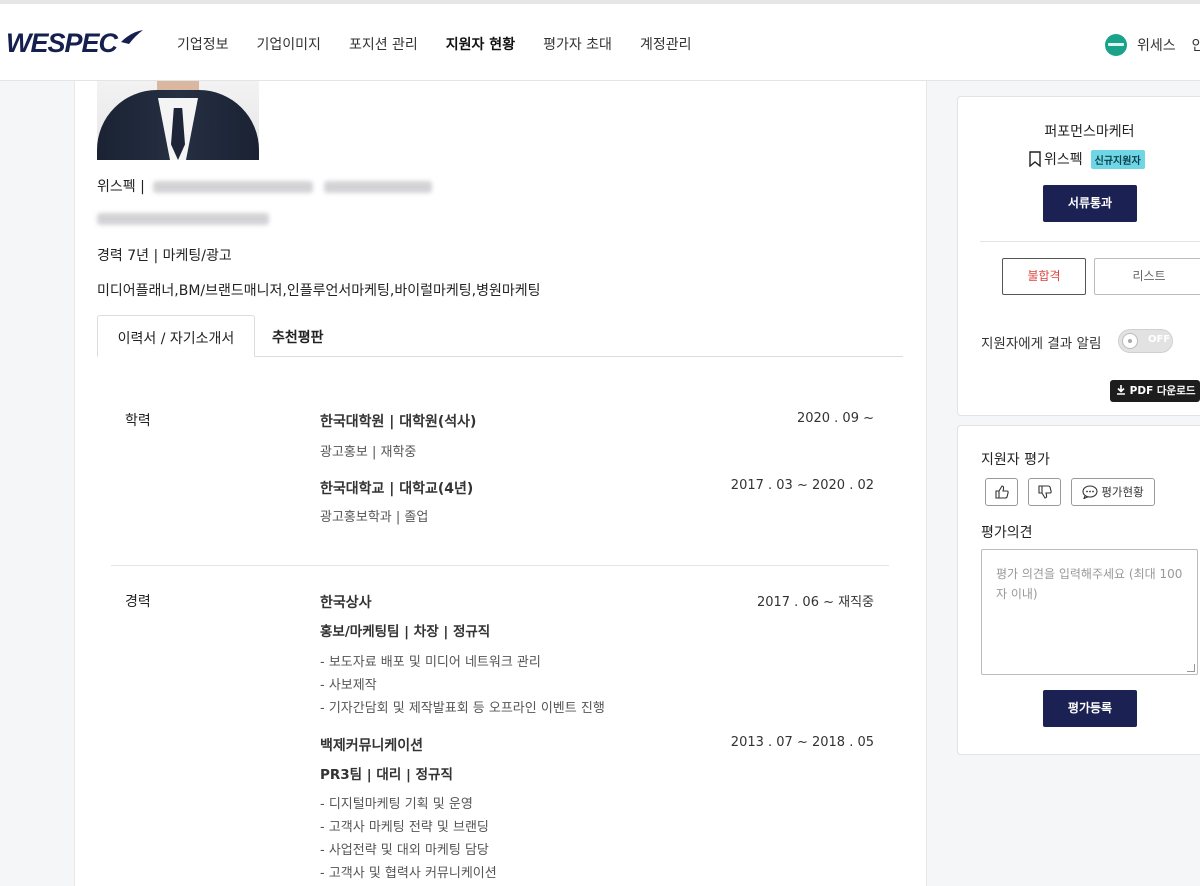  What do you see at coordinates (577, 44) in the screenshot?
I see `nav-invite-evaluator: 평가자 초대` at bounding box center [577, 44].